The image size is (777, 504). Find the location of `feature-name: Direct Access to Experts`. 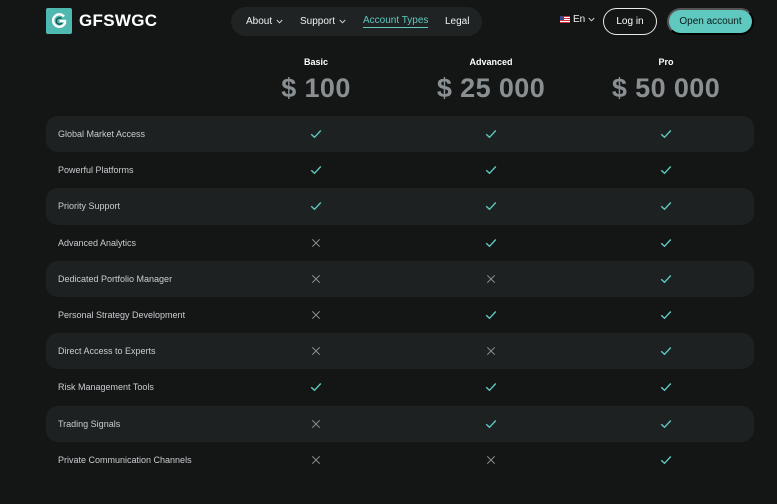

feature-name: Direct Access to Experts is located at coordinates (107, 351).